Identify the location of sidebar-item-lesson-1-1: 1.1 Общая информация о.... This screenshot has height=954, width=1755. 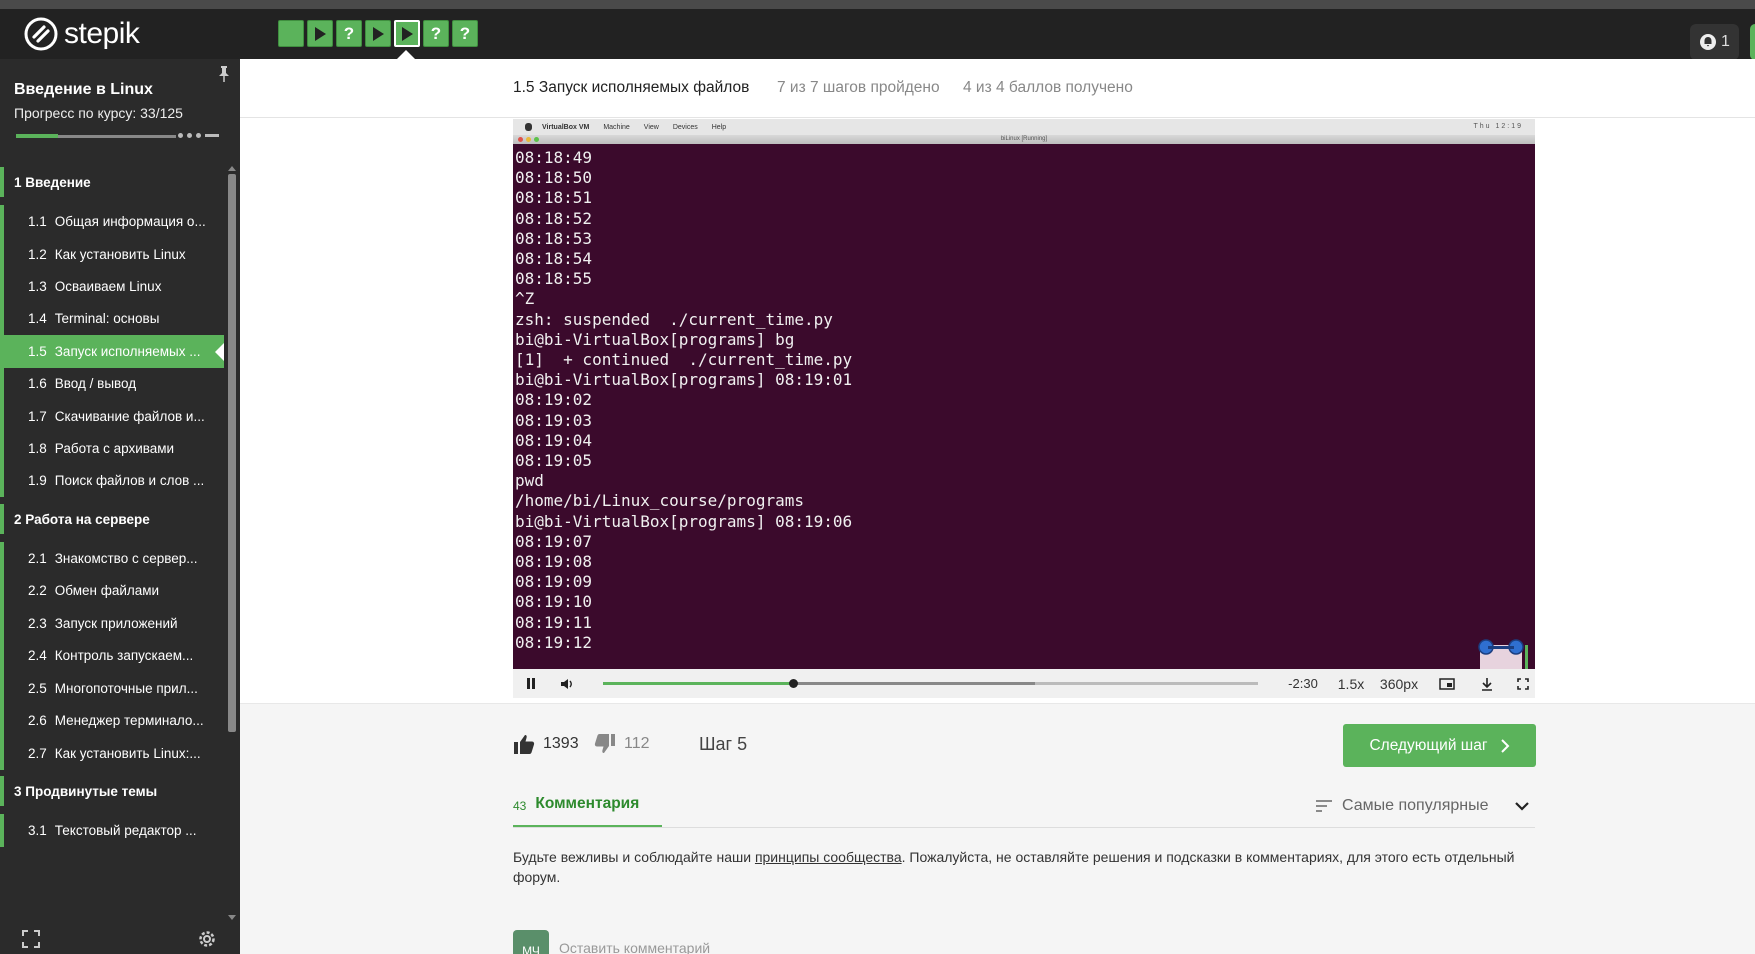
(112, 221).